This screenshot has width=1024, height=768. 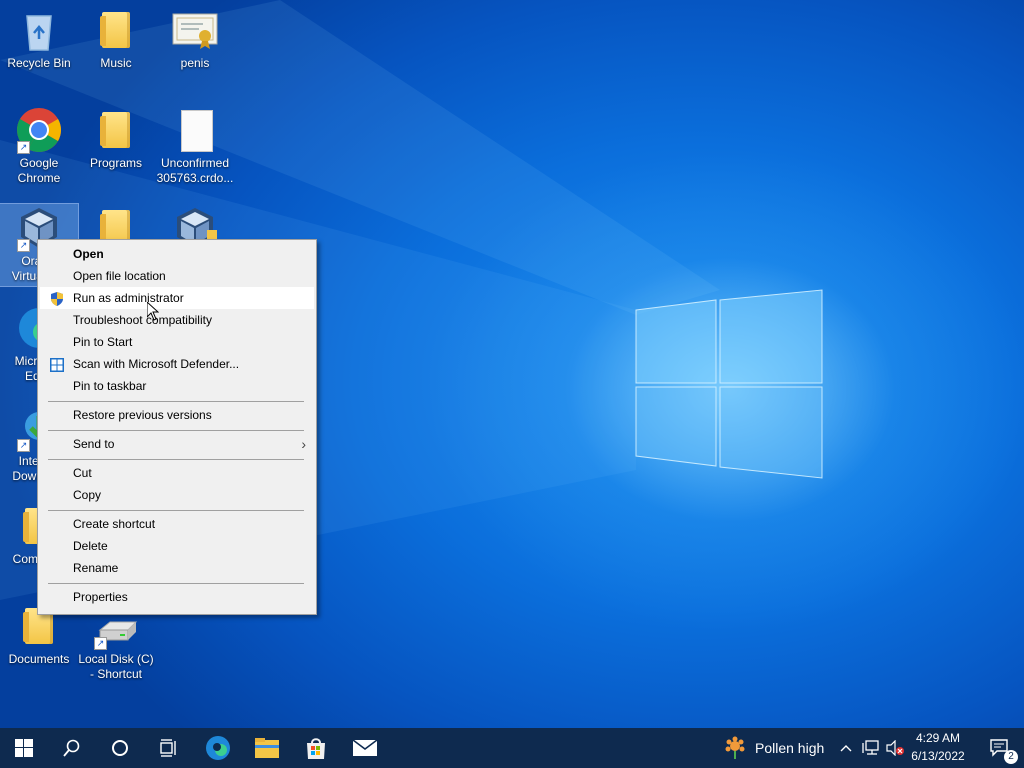 I want to click on desktop-icon-certificate-file: penis, so click(x=195, y=38).